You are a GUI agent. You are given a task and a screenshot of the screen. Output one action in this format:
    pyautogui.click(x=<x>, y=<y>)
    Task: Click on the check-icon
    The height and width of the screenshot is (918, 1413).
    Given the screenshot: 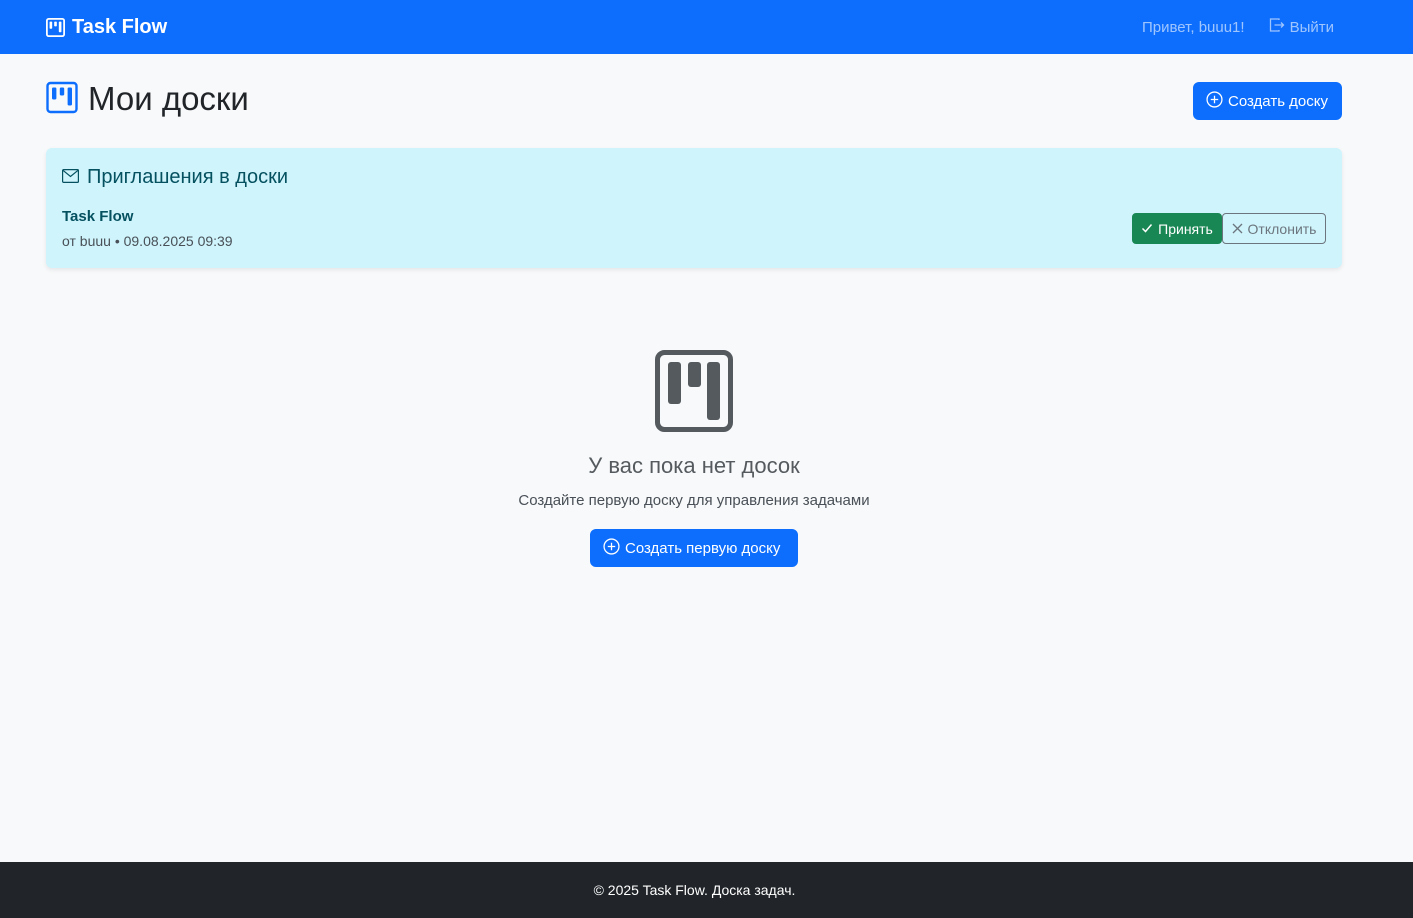 What is the action you would take?
    pyautogui.click(x=1147, y=229)
    